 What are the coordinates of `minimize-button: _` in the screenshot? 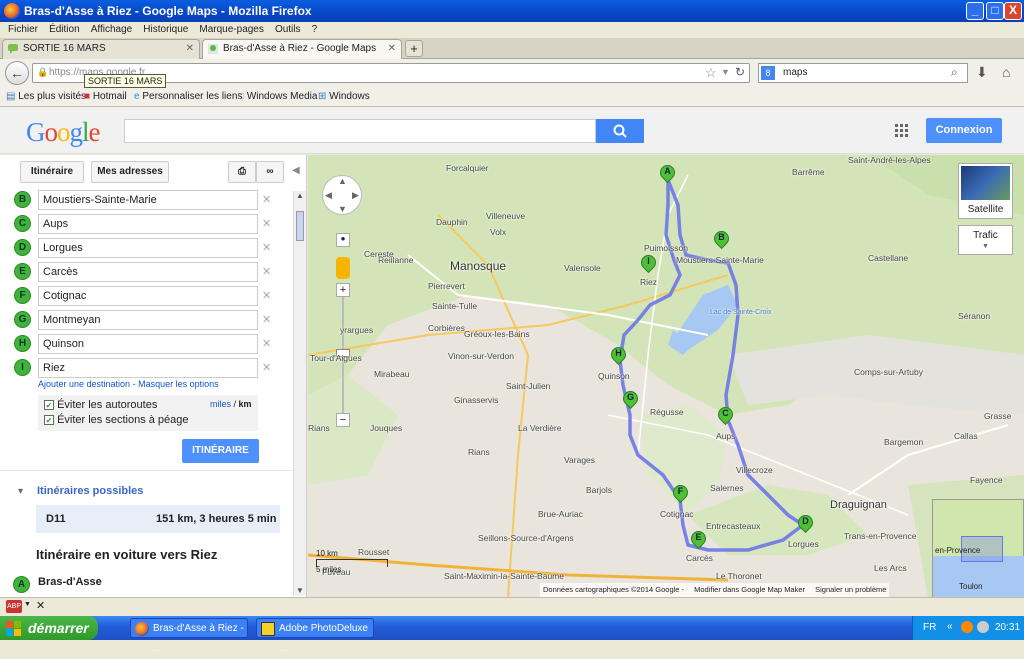 It's located at (975, 11).